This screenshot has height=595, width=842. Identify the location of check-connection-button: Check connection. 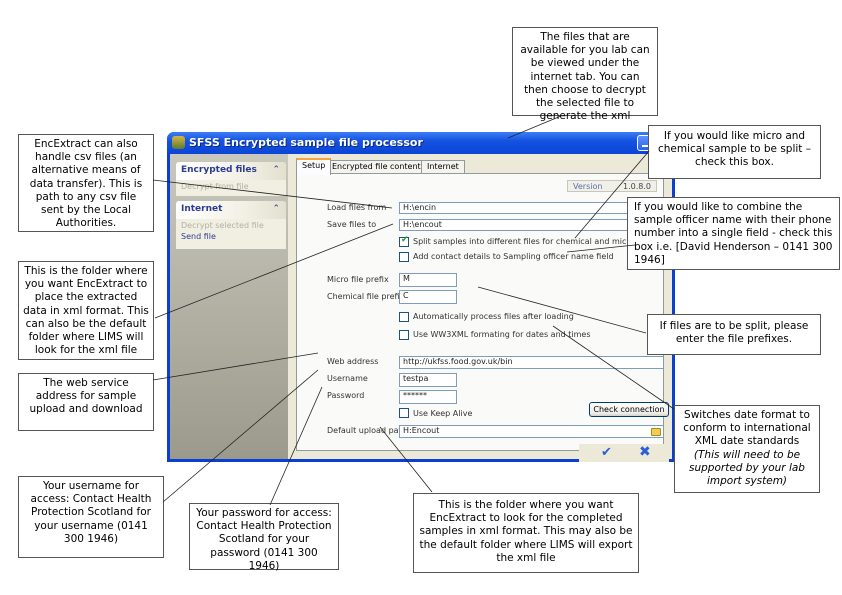
(629, 409).